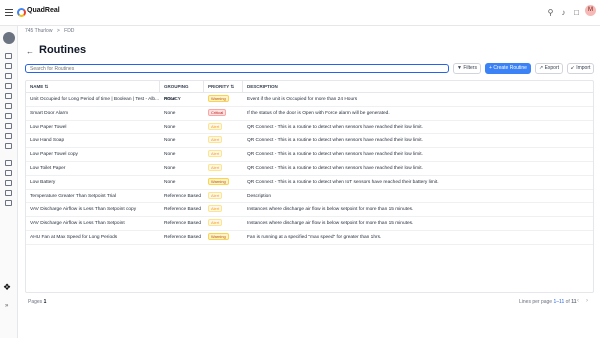  What do you see at coordinates (8, 116) in the screenshot?
I see `history-icon` at bounding box center [8, 116].